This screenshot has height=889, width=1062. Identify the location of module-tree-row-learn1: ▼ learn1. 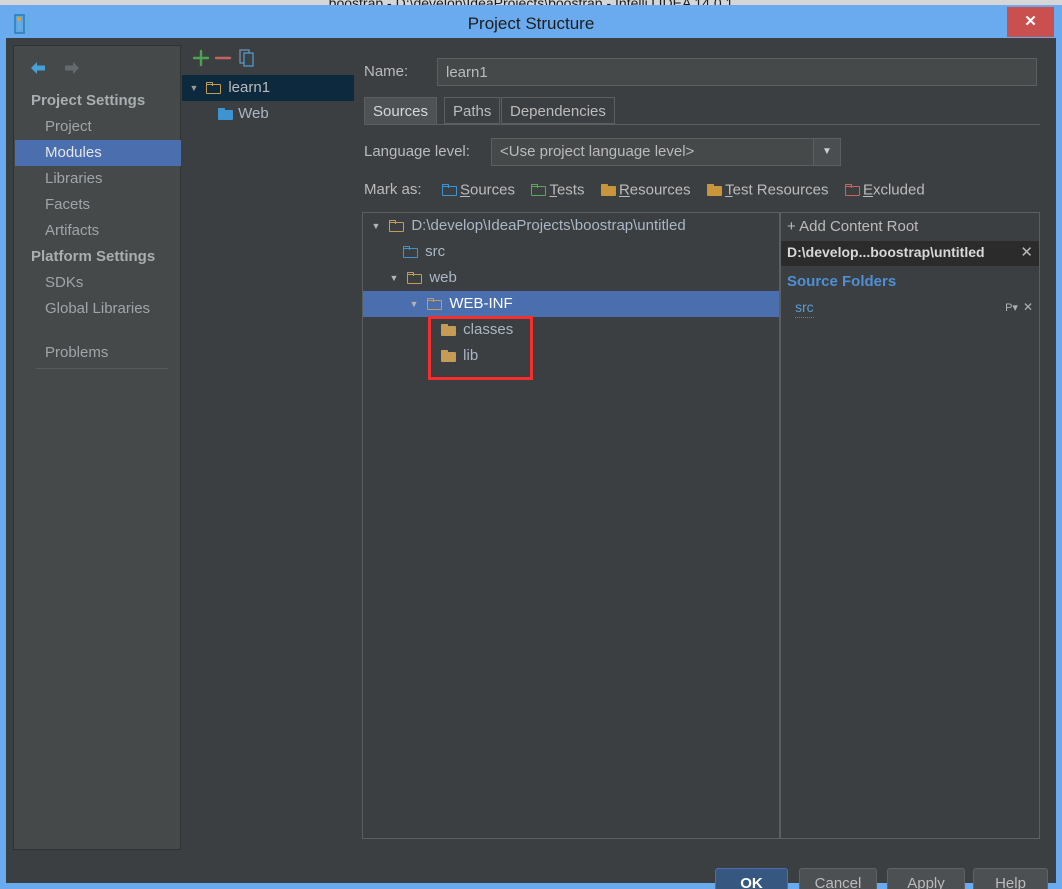
(268, 88).